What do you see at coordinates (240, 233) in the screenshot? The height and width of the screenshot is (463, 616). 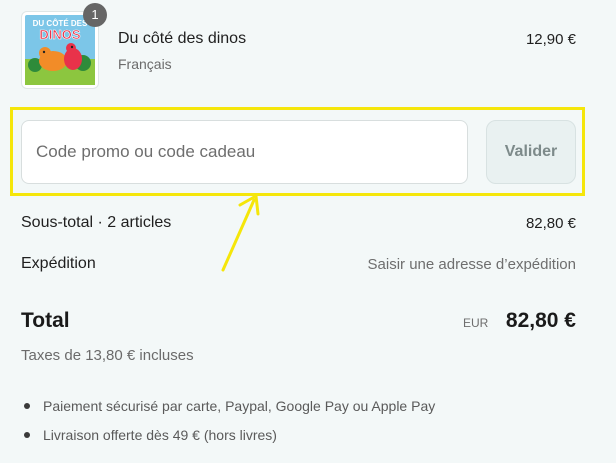 I see `annotation-arrow-icon` at bounding box center [240, 233].